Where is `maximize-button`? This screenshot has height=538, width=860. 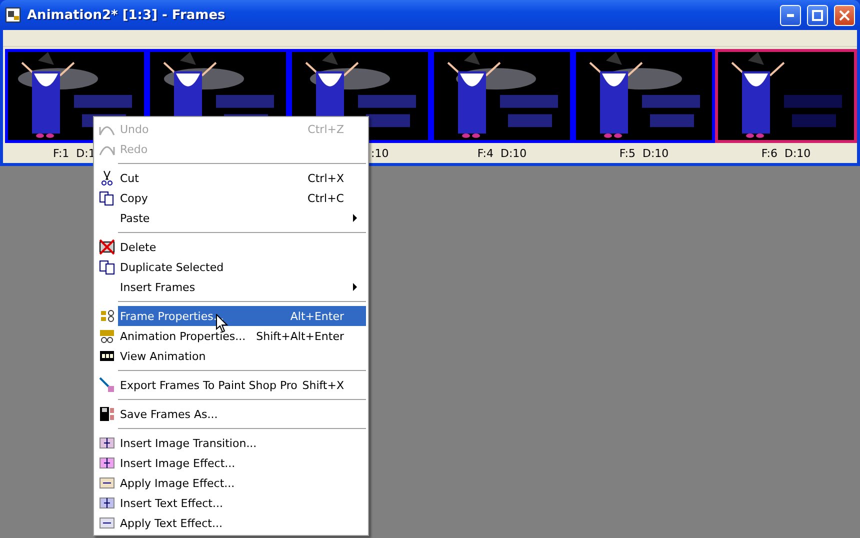 maximize-button is located at coordinates (817, 15).